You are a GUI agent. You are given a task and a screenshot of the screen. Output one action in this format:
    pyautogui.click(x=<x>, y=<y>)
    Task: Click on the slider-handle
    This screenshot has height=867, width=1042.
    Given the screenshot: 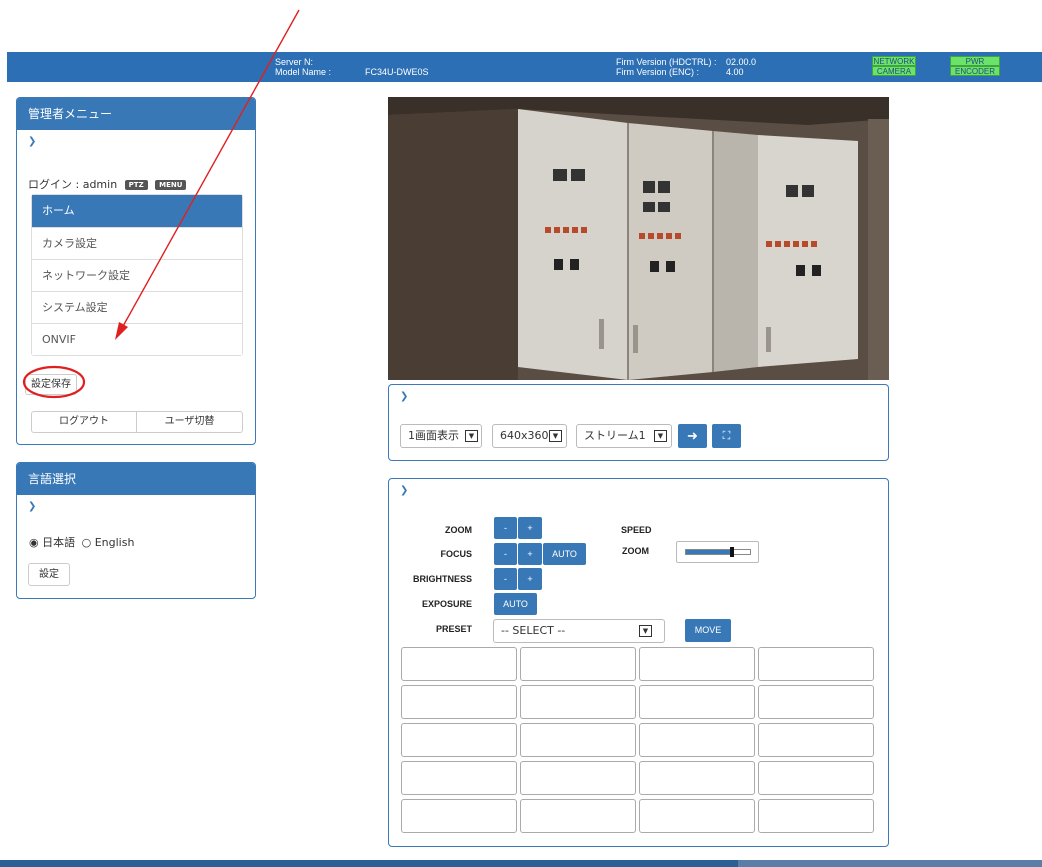 What is the action you would take?
    pyautogui.click(x=732, y=552)
    